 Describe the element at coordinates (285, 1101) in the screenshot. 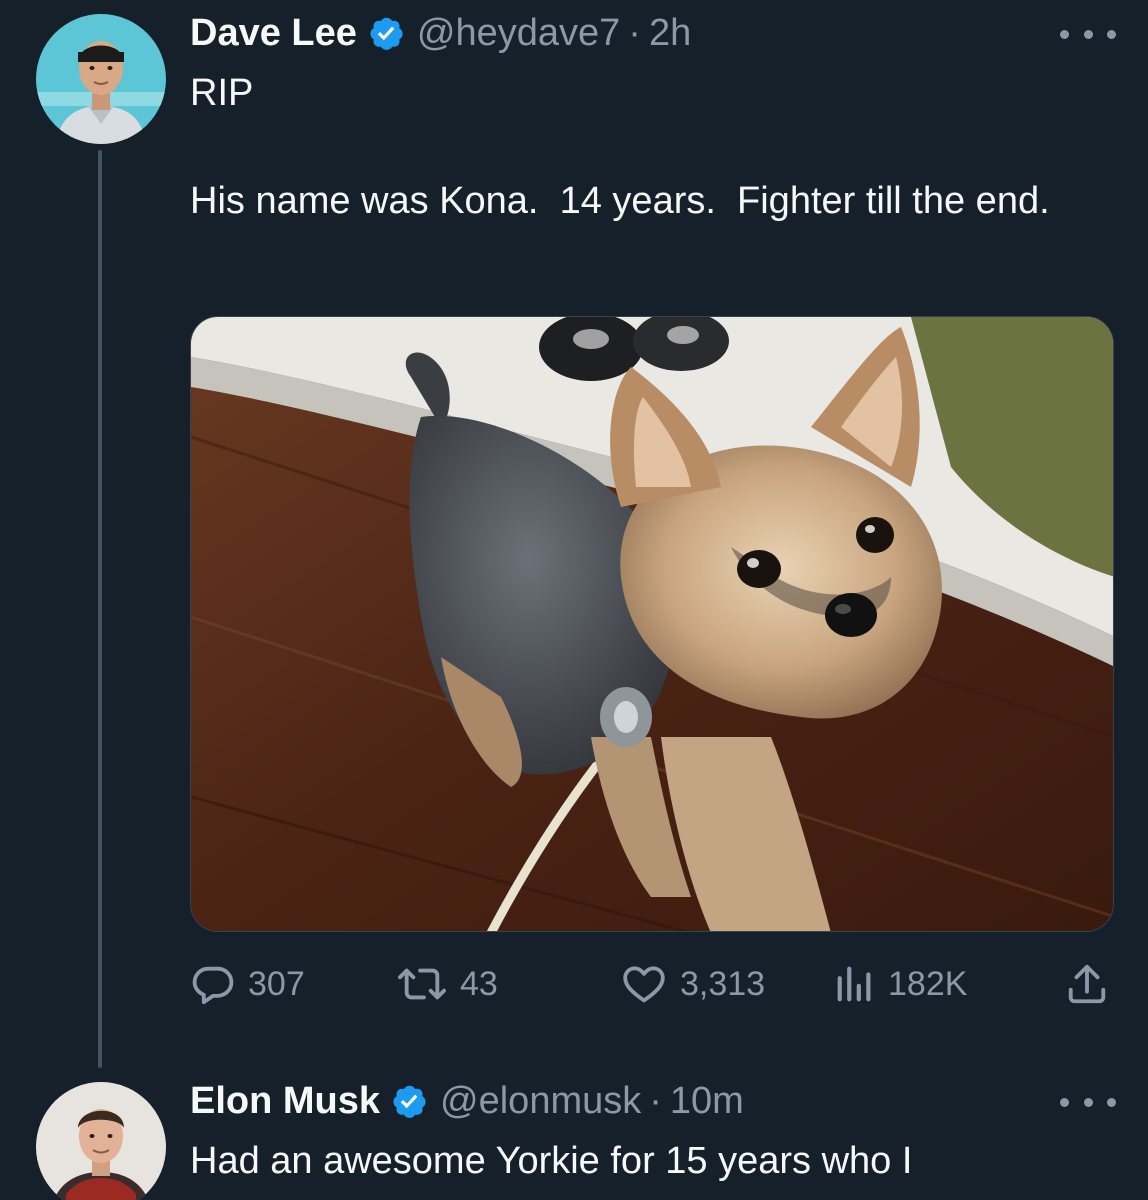

I see `author-name: Elon Musk` at that location.